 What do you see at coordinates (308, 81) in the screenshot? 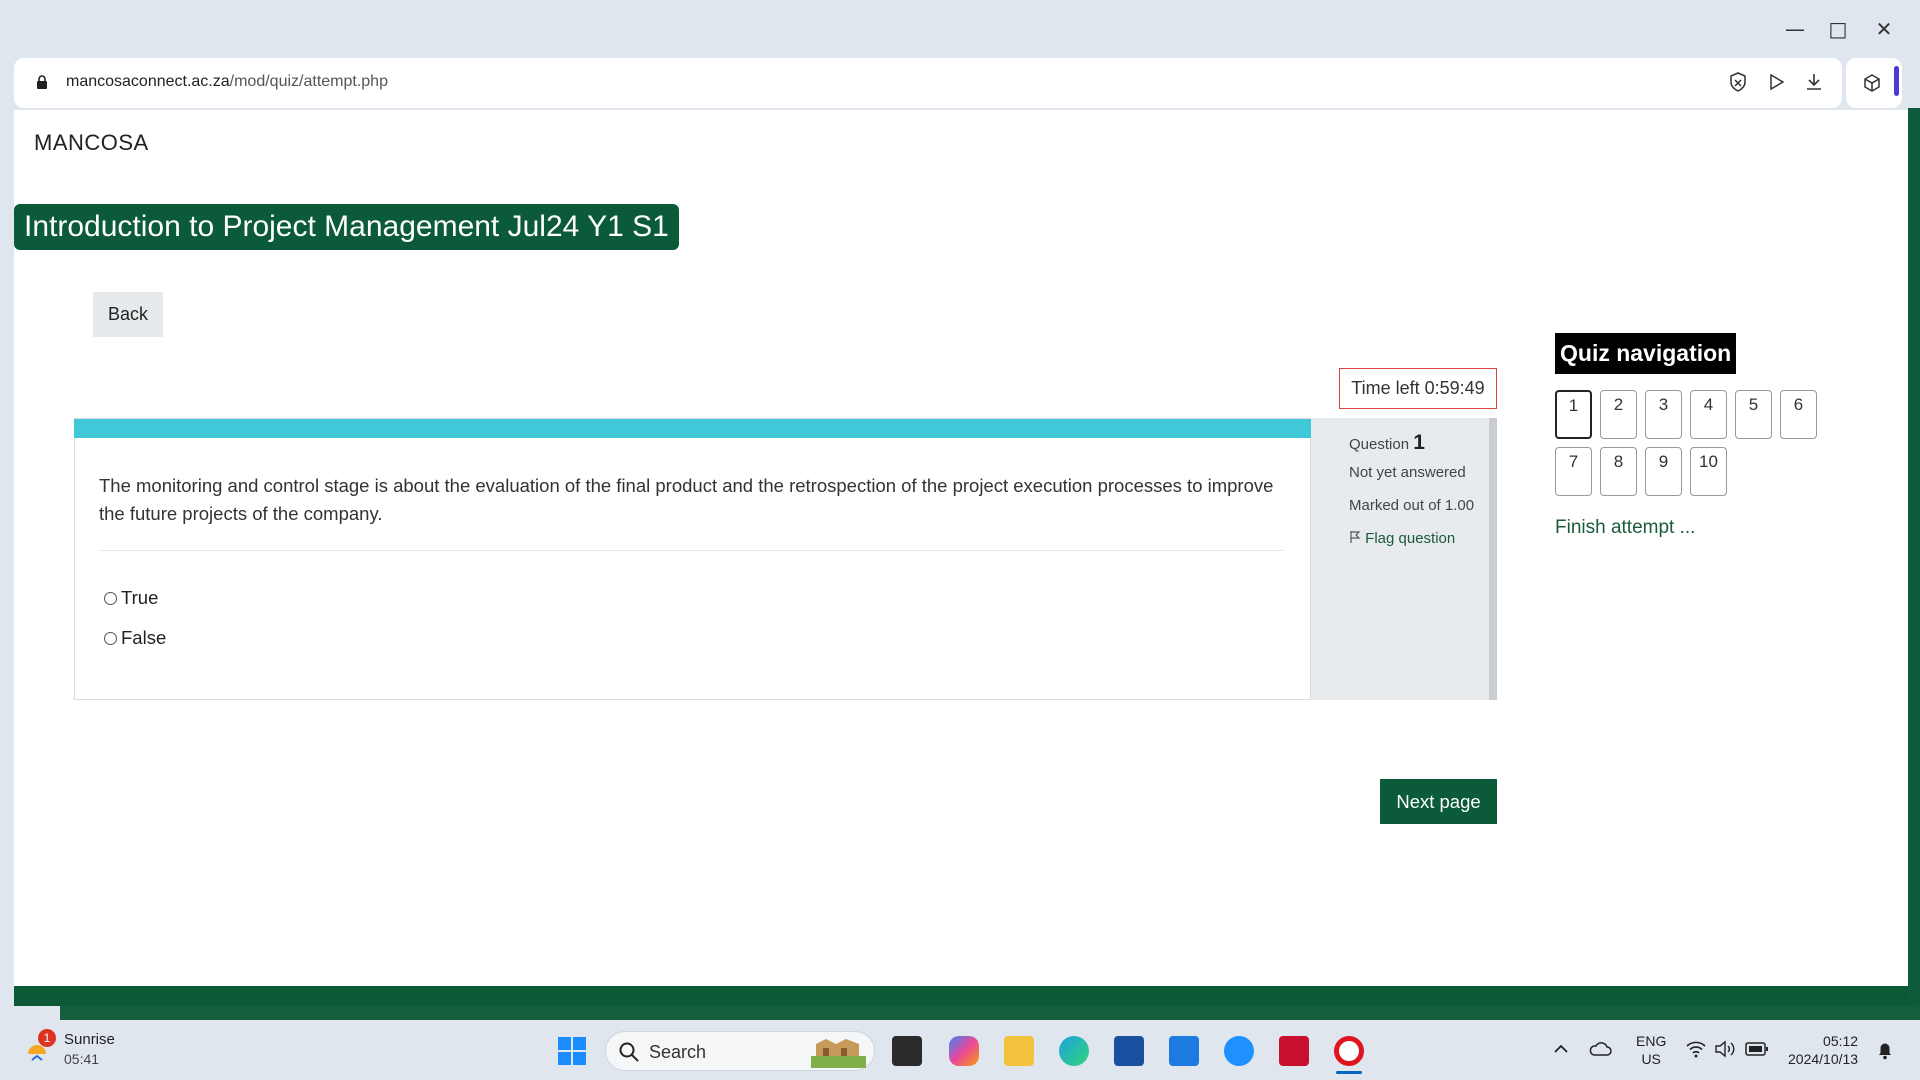
I see `url-path: /mod/quiz/attempt.php` at bounding box center [308, 81].